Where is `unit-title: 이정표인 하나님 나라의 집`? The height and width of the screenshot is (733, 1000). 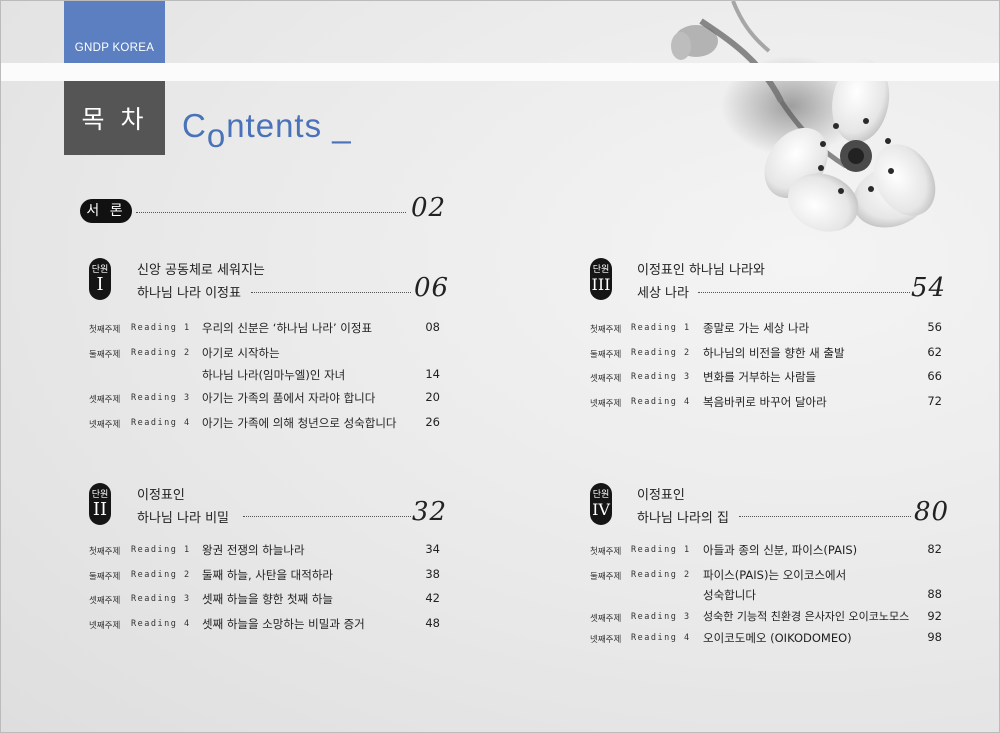 unit-title: 이정표인 하나님 나라의 집 is located at coordinates (683, 507).